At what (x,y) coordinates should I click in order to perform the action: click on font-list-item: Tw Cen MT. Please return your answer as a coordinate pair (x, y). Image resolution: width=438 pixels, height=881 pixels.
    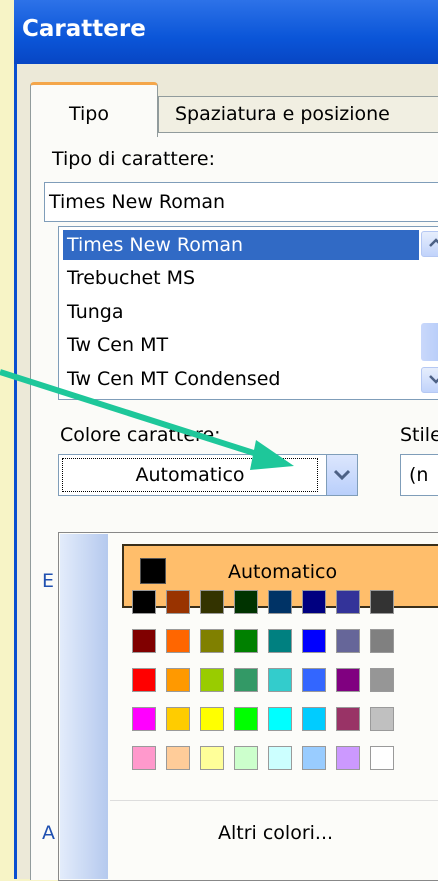
    Looking at the image, I should click on (241, 345).